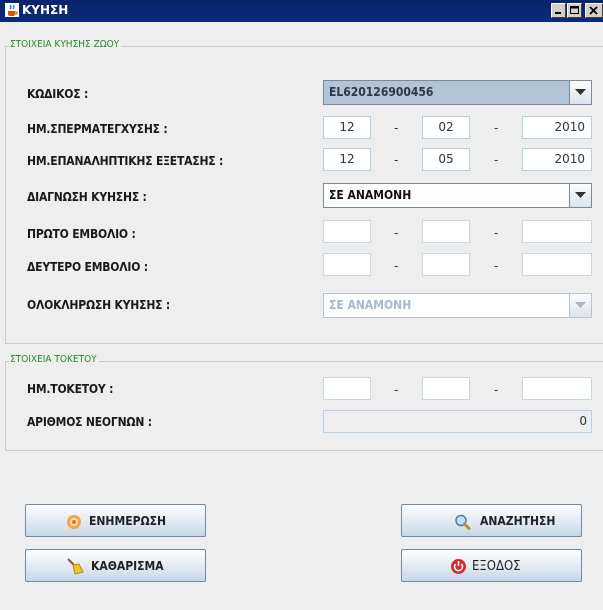  I want to click on exit-button: ΕΞΟΔΟΣ, so click(491, 565).